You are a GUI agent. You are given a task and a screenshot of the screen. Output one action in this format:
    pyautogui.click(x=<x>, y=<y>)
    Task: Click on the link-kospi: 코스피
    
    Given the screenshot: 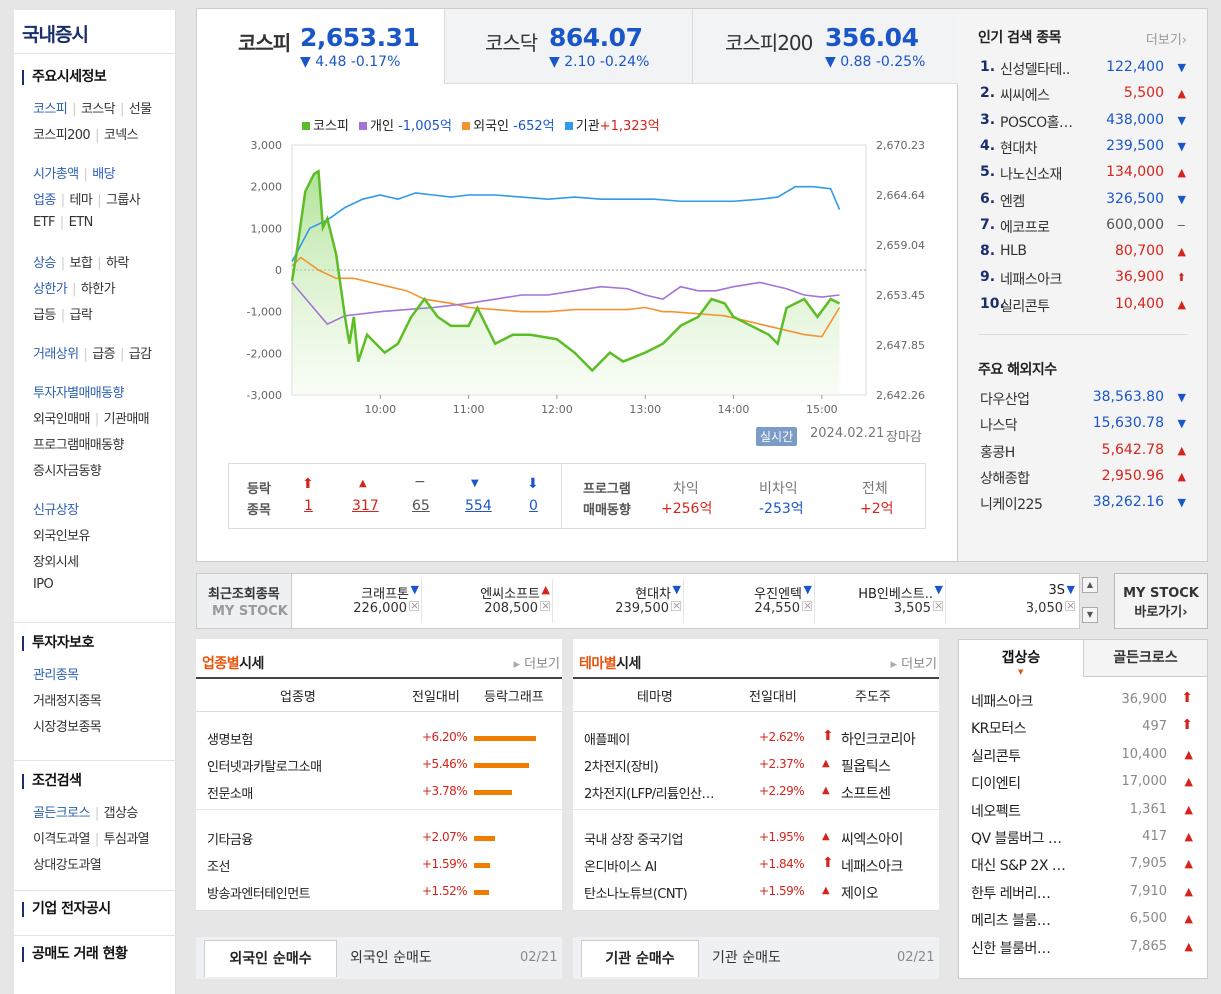 What is the action you would take?
    pyautogui.click(x=50, y=109)
    